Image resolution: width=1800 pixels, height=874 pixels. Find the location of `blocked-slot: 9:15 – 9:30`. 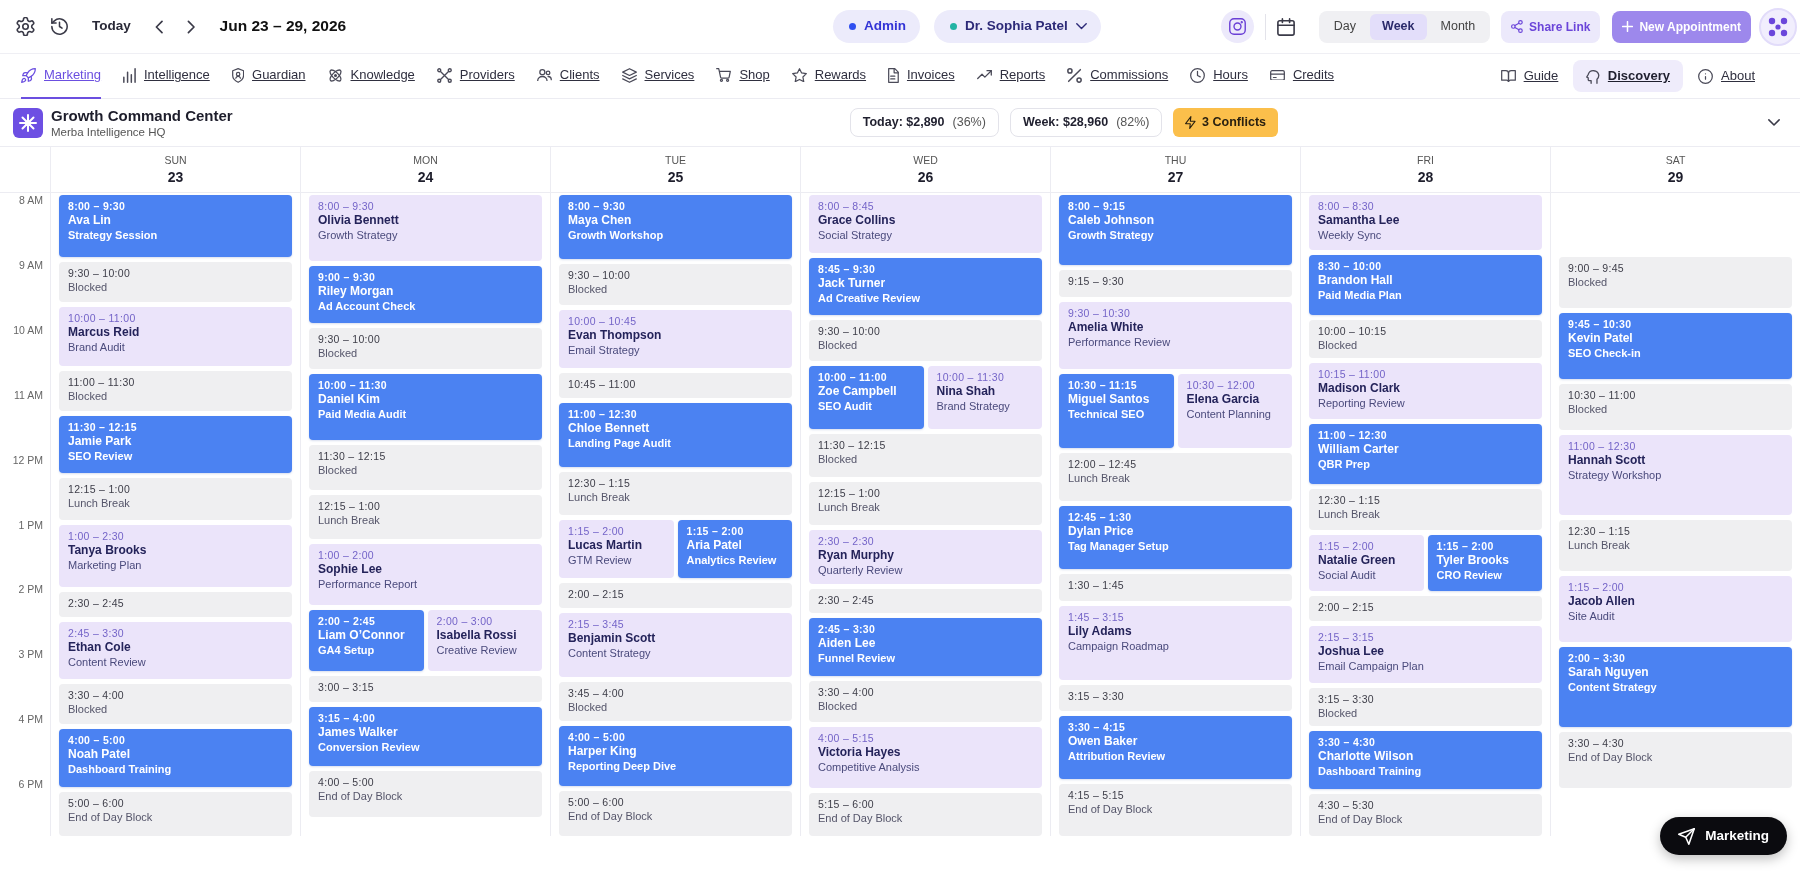

blocked-slot: 9:15 – 9:30 is located at coordinates (1175, 284).